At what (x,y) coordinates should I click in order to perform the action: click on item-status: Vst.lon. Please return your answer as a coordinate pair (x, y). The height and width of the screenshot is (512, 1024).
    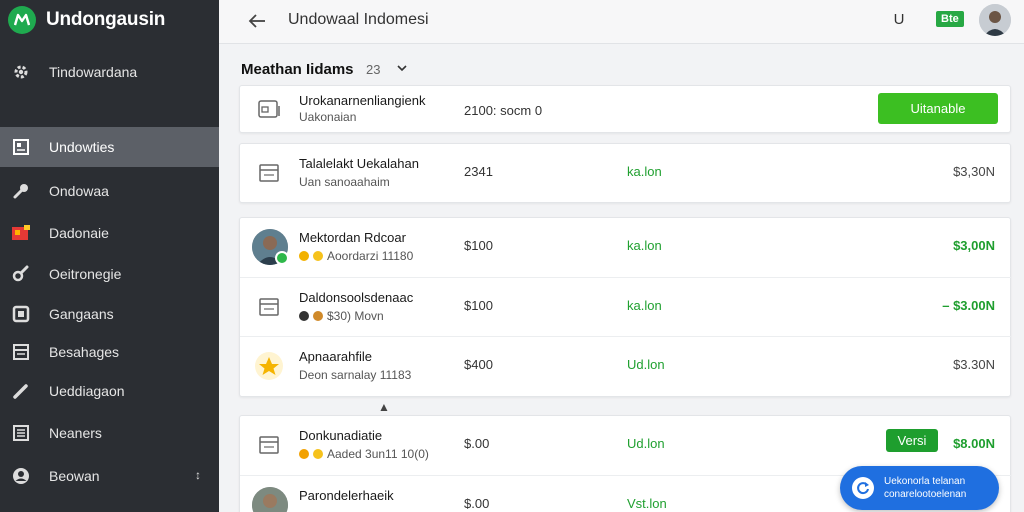
    Looking at the image, I should click on (647, 503).